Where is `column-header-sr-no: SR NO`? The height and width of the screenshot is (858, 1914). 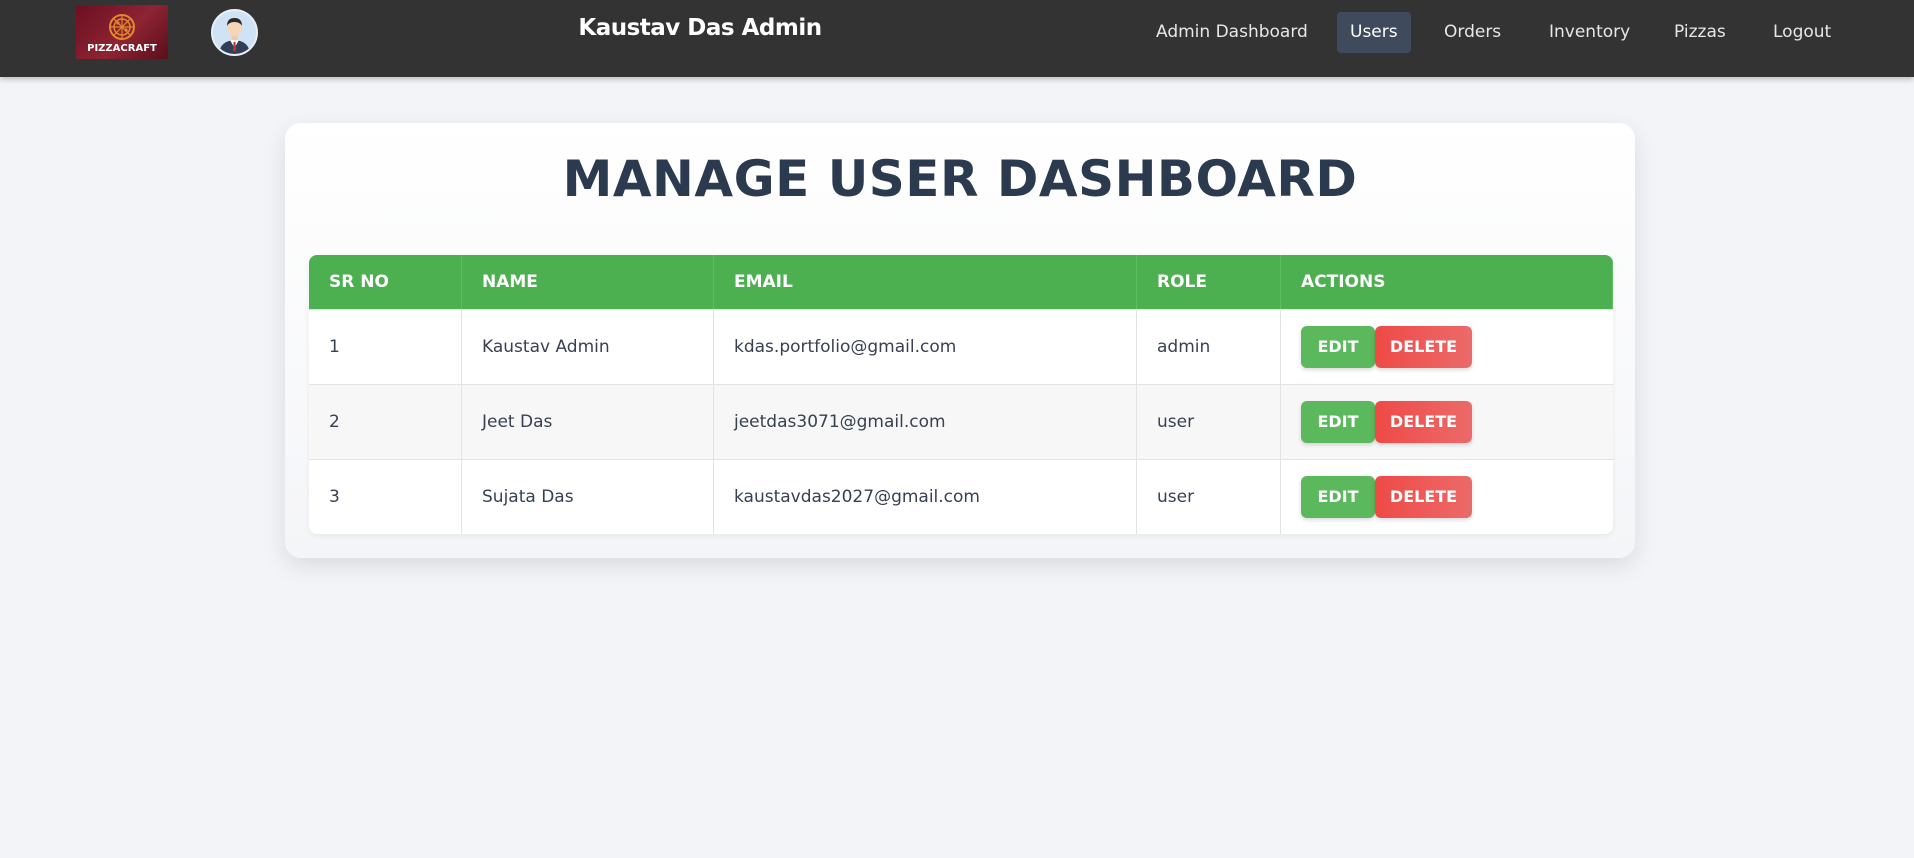
column-header-sr-no: SR NO is located at coordinates (385, 282).